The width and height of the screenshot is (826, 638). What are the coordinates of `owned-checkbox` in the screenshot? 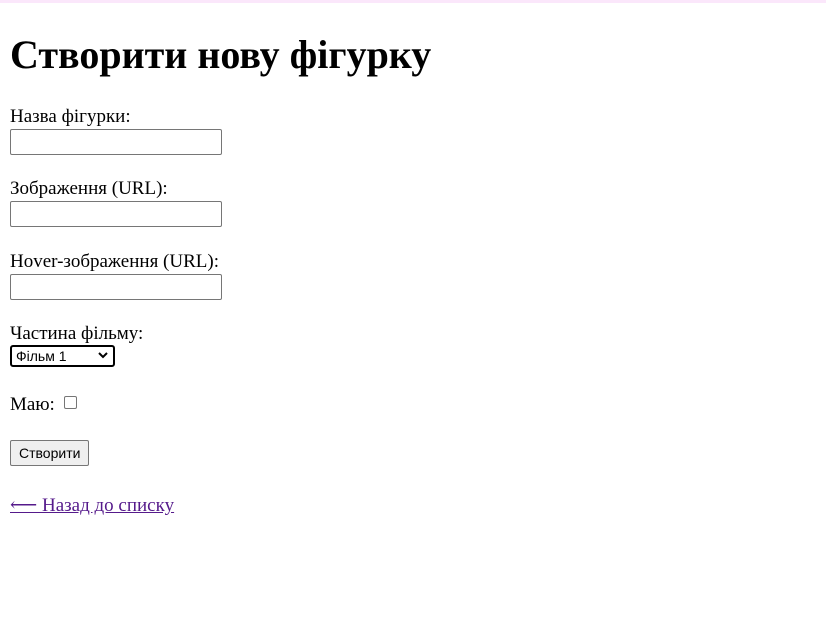 It's located at (70, 402).